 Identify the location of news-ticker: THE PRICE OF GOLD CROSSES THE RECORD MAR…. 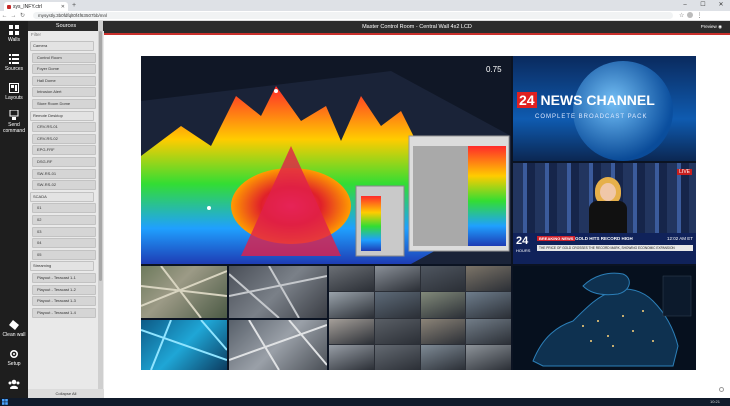
(615, 248).